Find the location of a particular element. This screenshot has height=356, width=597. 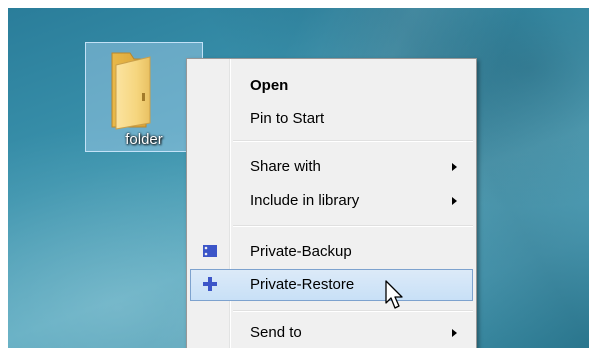

menu-item-private-backup: Private-Backup is located at coordinates (331, 252).